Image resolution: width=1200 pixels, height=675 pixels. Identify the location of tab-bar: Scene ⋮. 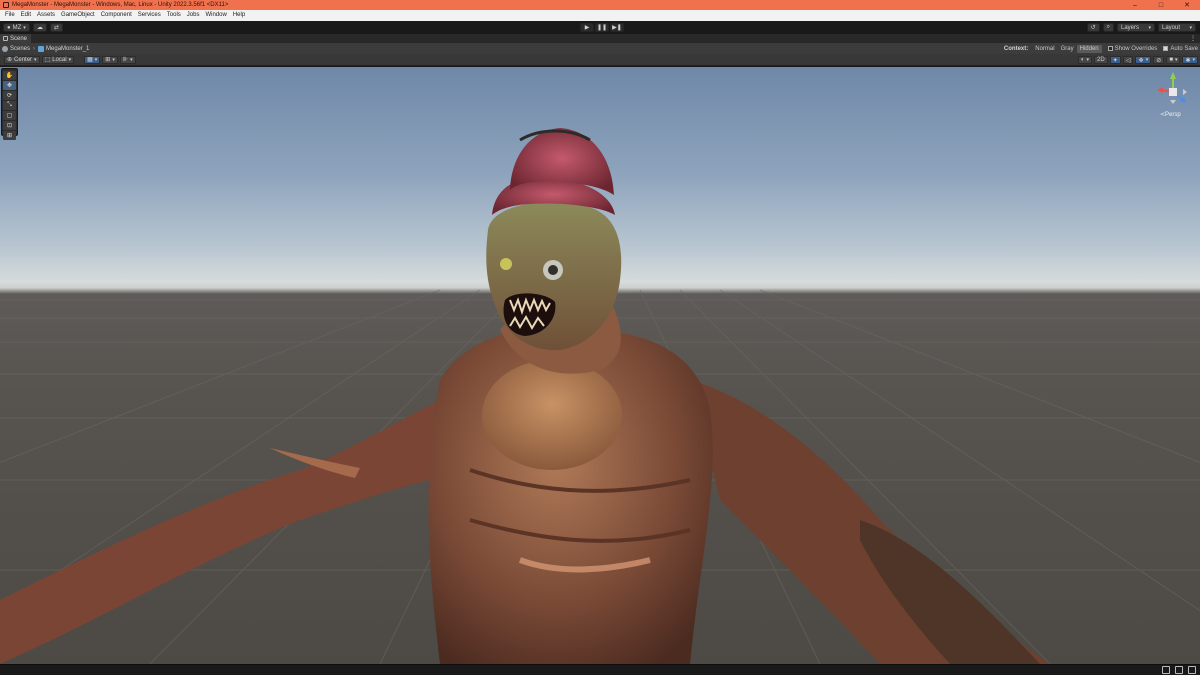
(600, 38).